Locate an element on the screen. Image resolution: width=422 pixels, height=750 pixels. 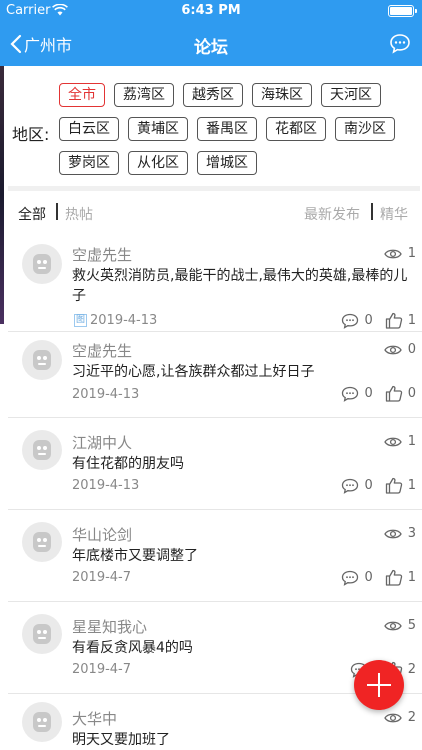
region-label: 地区: is located at coordinates (31, 134).